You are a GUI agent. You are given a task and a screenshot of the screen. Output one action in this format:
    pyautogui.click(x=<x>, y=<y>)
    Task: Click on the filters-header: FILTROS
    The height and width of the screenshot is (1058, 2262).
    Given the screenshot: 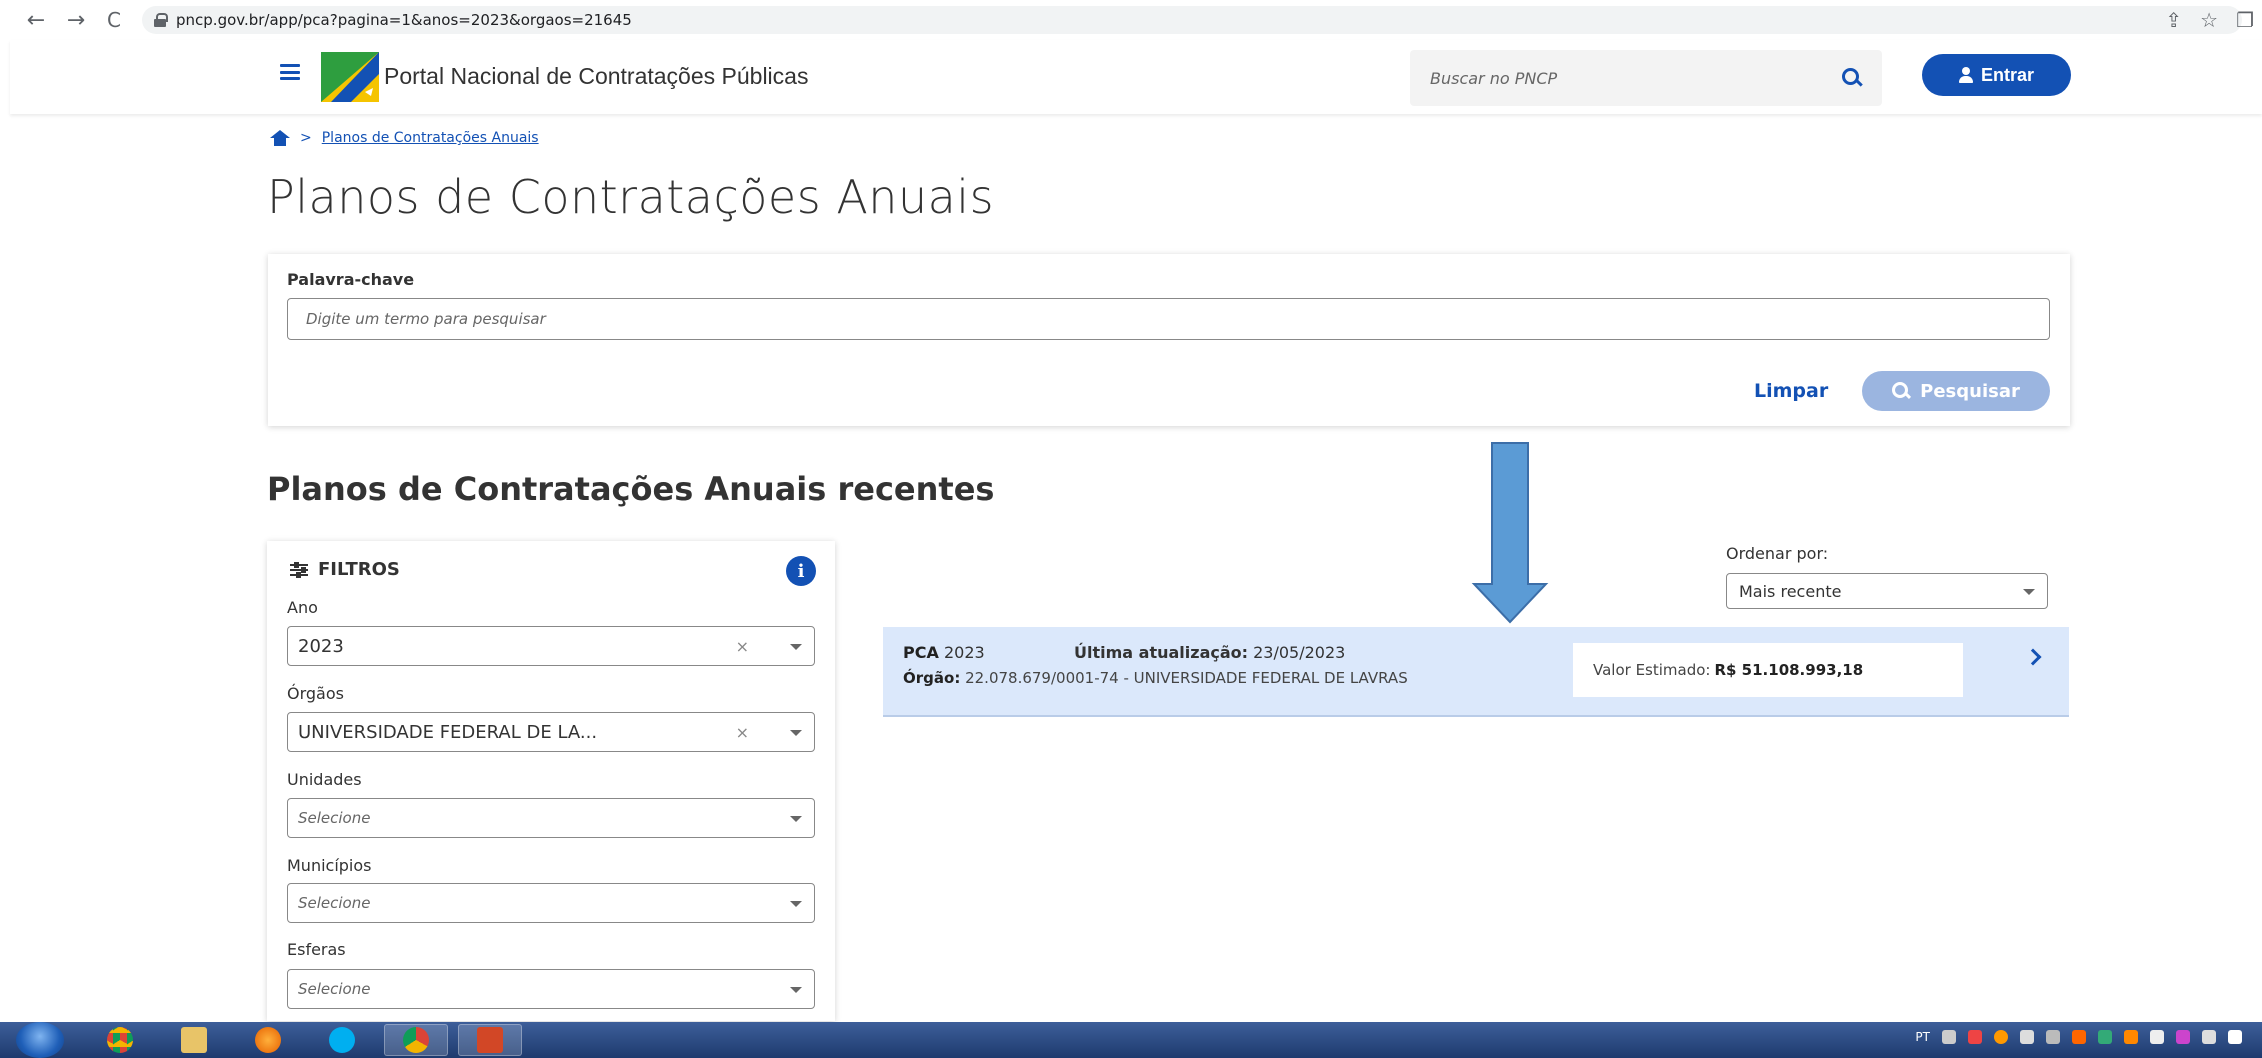 What is the action you would take?
    pyautogui.click(x=345, y=569)
    